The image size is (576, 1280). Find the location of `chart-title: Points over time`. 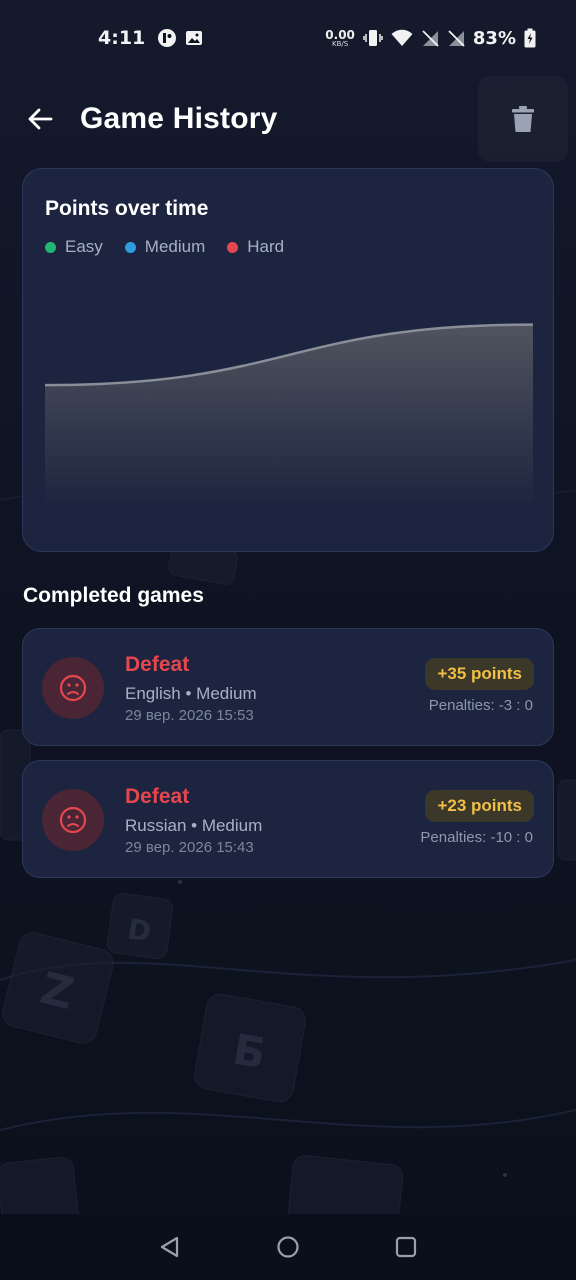

chart-title: Points over time is located at coordinates (127, 208).